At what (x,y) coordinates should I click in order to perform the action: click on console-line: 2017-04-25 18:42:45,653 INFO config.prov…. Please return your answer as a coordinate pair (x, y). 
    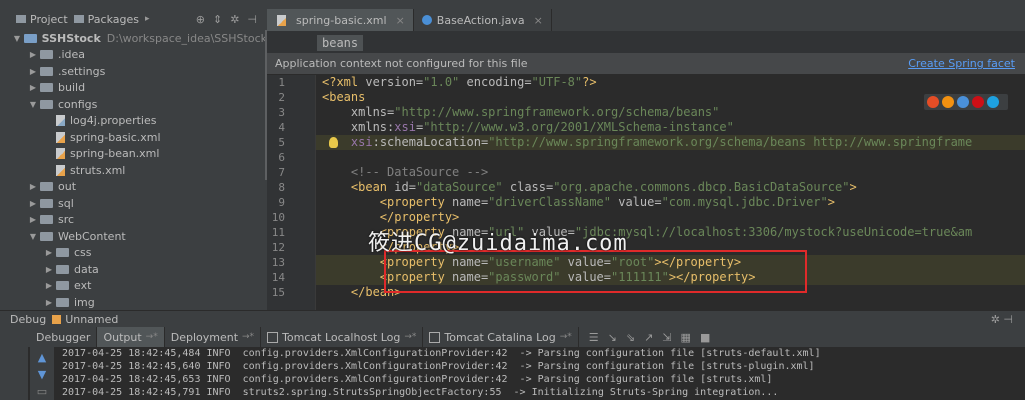
    Looking at the image, I should click on (417, 379).